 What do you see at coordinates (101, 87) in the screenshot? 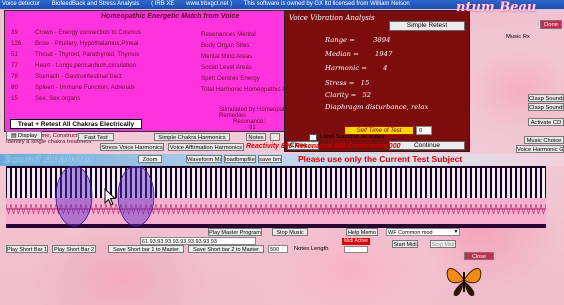
I see `chakra-row: 80 Spleen - Immune Function, Adrenals` at bounding box center [101, 87].